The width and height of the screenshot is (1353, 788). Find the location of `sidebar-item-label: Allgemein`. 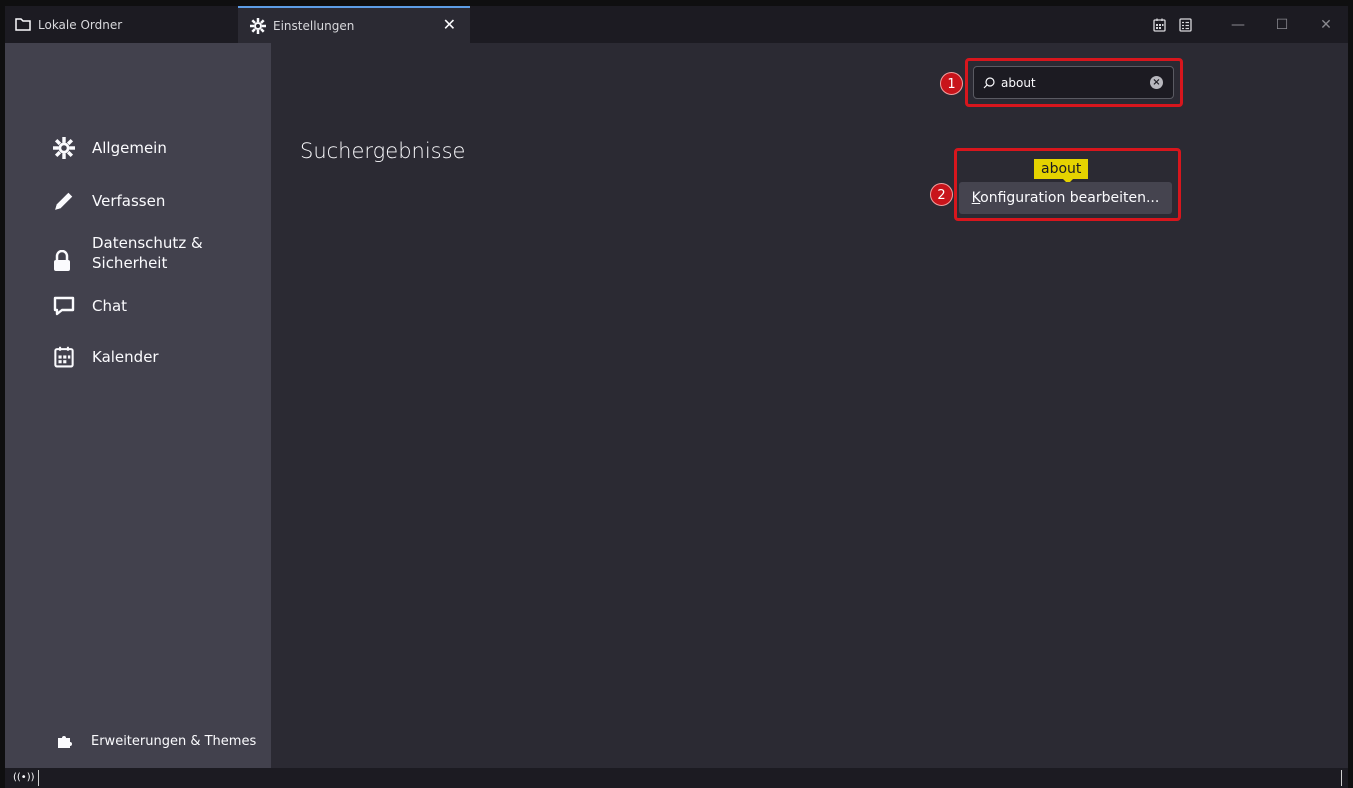

sidebar-item-label: Allgemein is located at coordinates (129, 148).